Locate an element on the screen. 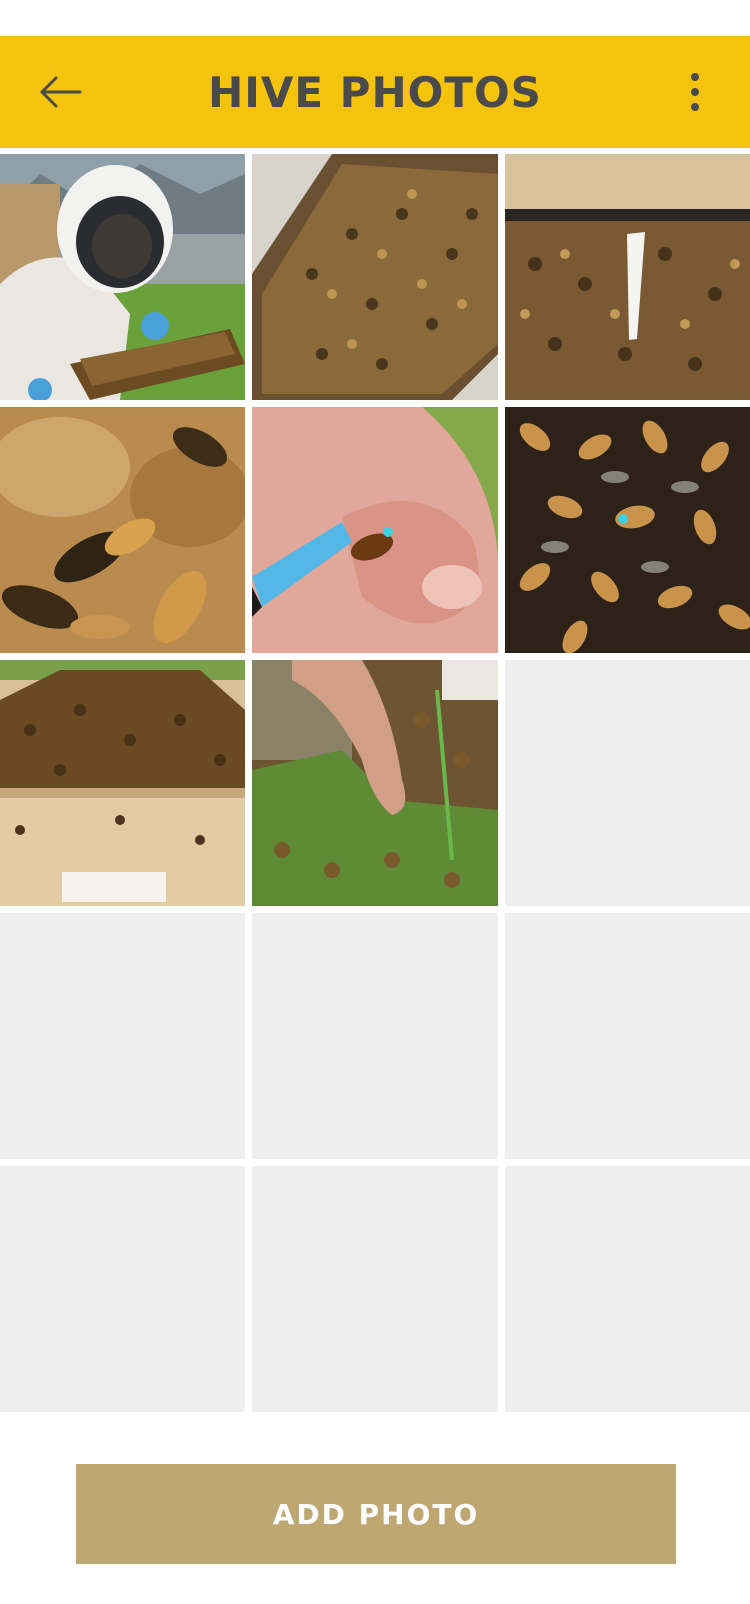 The image size is (750, 1604). page-title: HIVE PHOTOS is located at coordinates (375, 92).